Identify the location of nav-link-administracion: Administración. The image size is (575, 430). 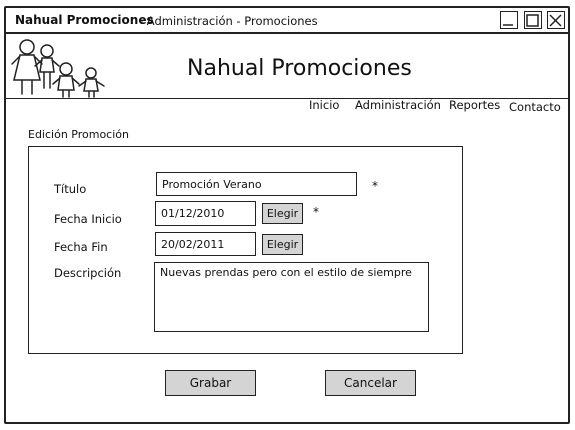
(398, 105).